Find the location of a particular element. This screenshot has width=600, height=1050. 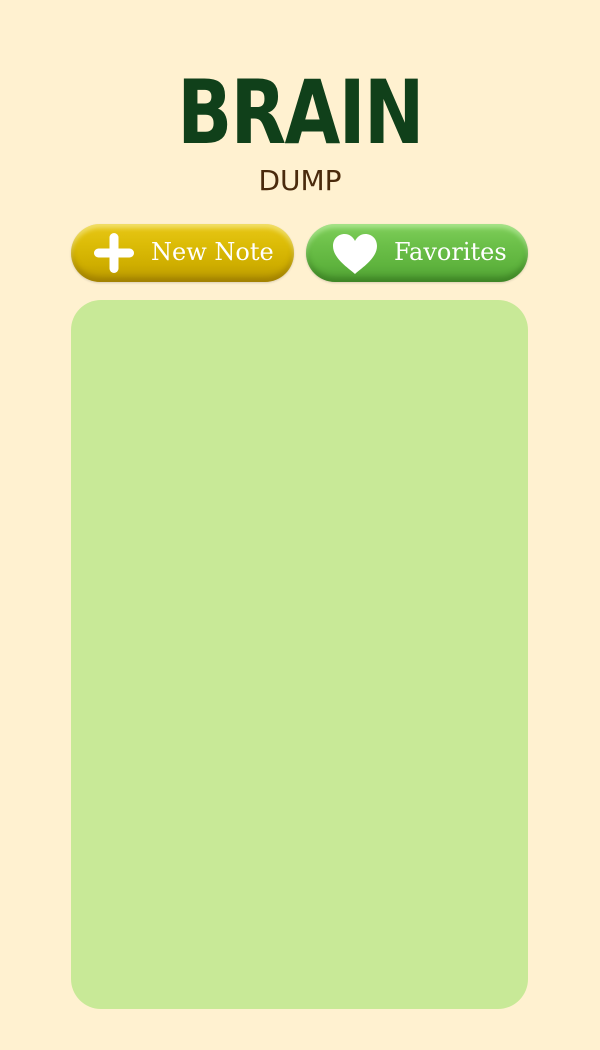

favorites-button: Favorites is located at coordinates (417, 253).